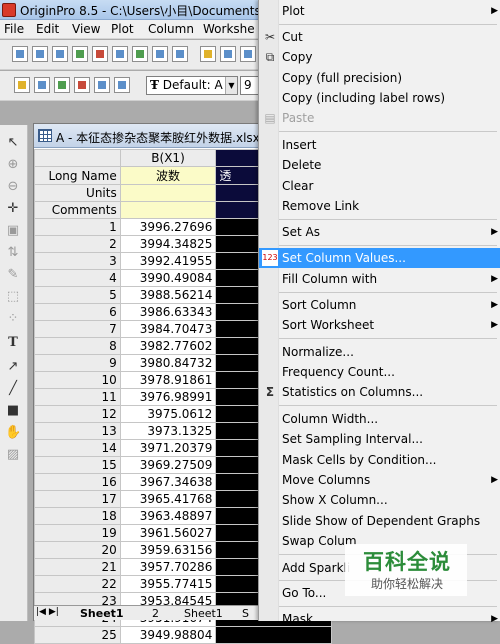 The width and height of the screenshot is (500, 644). Describe the element at coordinates (77, 550) in the screenshot. I see `row-number: 20` at that location.